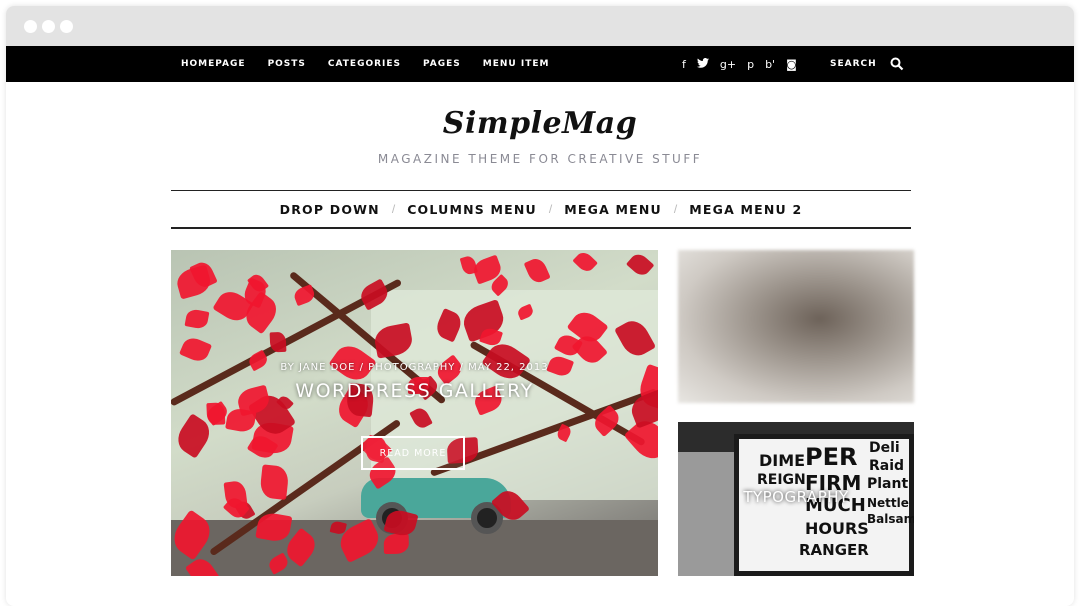 This screenshot has height=606, width=1080. I want to click on twitter-icon, so click(702, 64).